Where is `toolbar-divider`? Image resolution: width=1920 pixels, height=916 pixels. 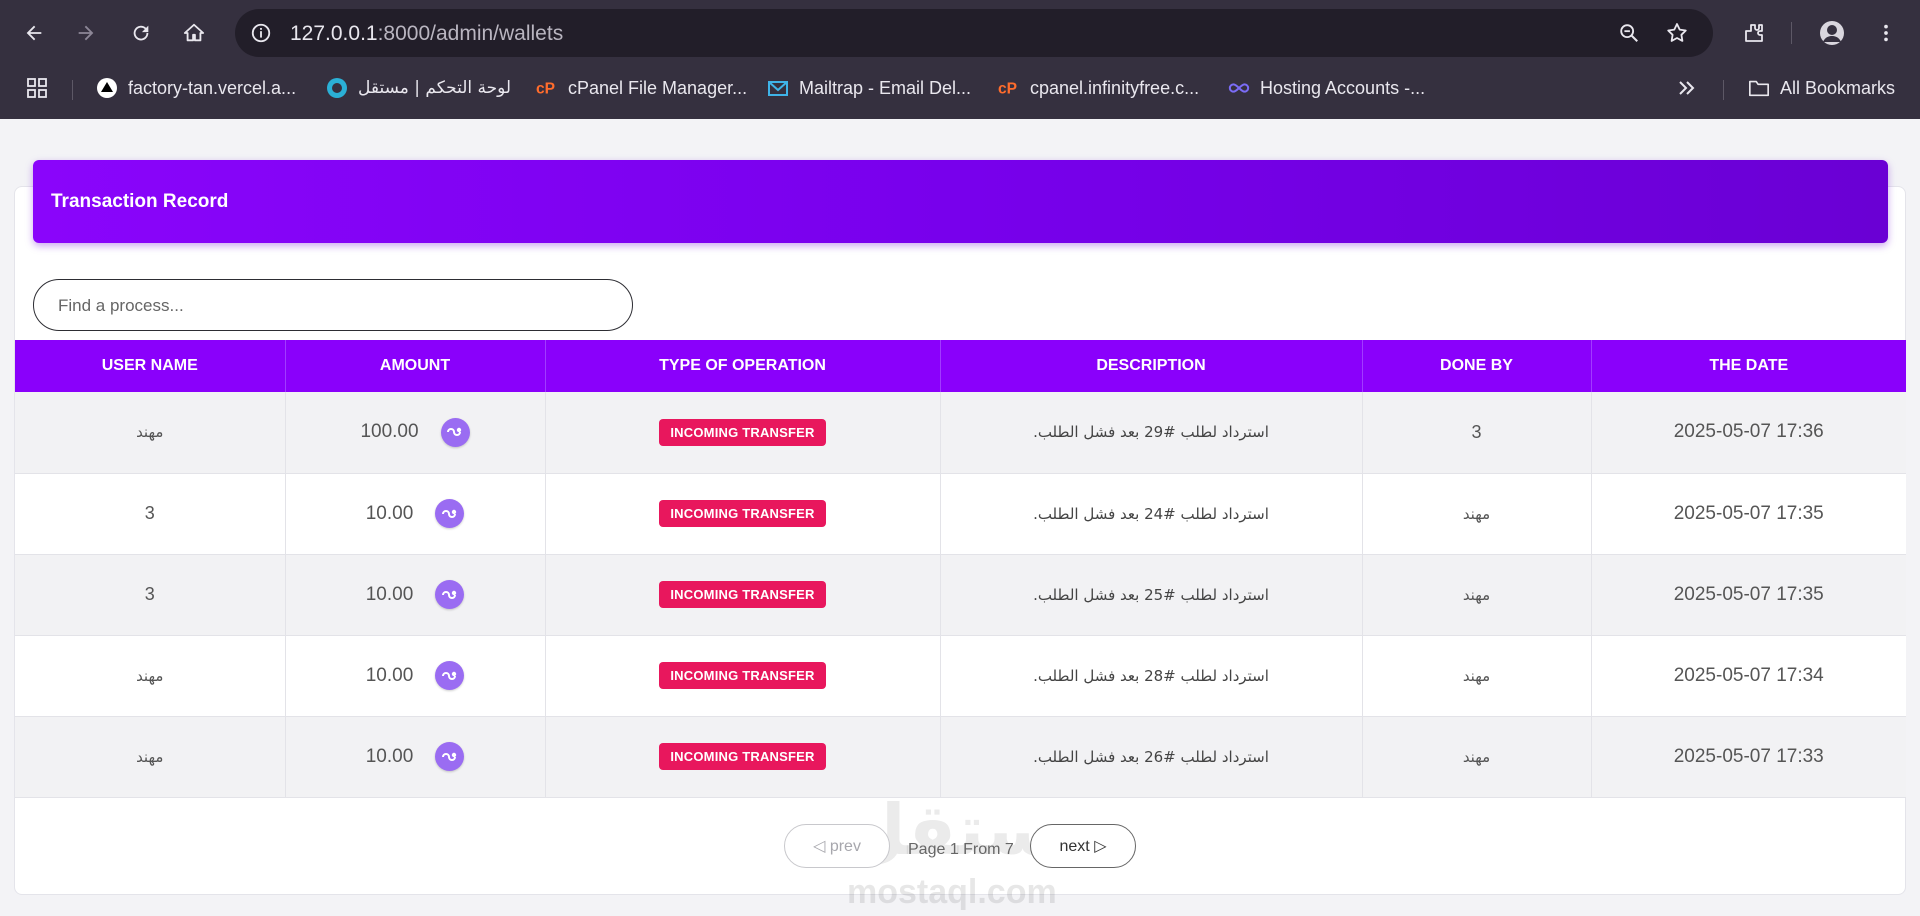 toolbar-divider is located at coordinates (1791, 33).